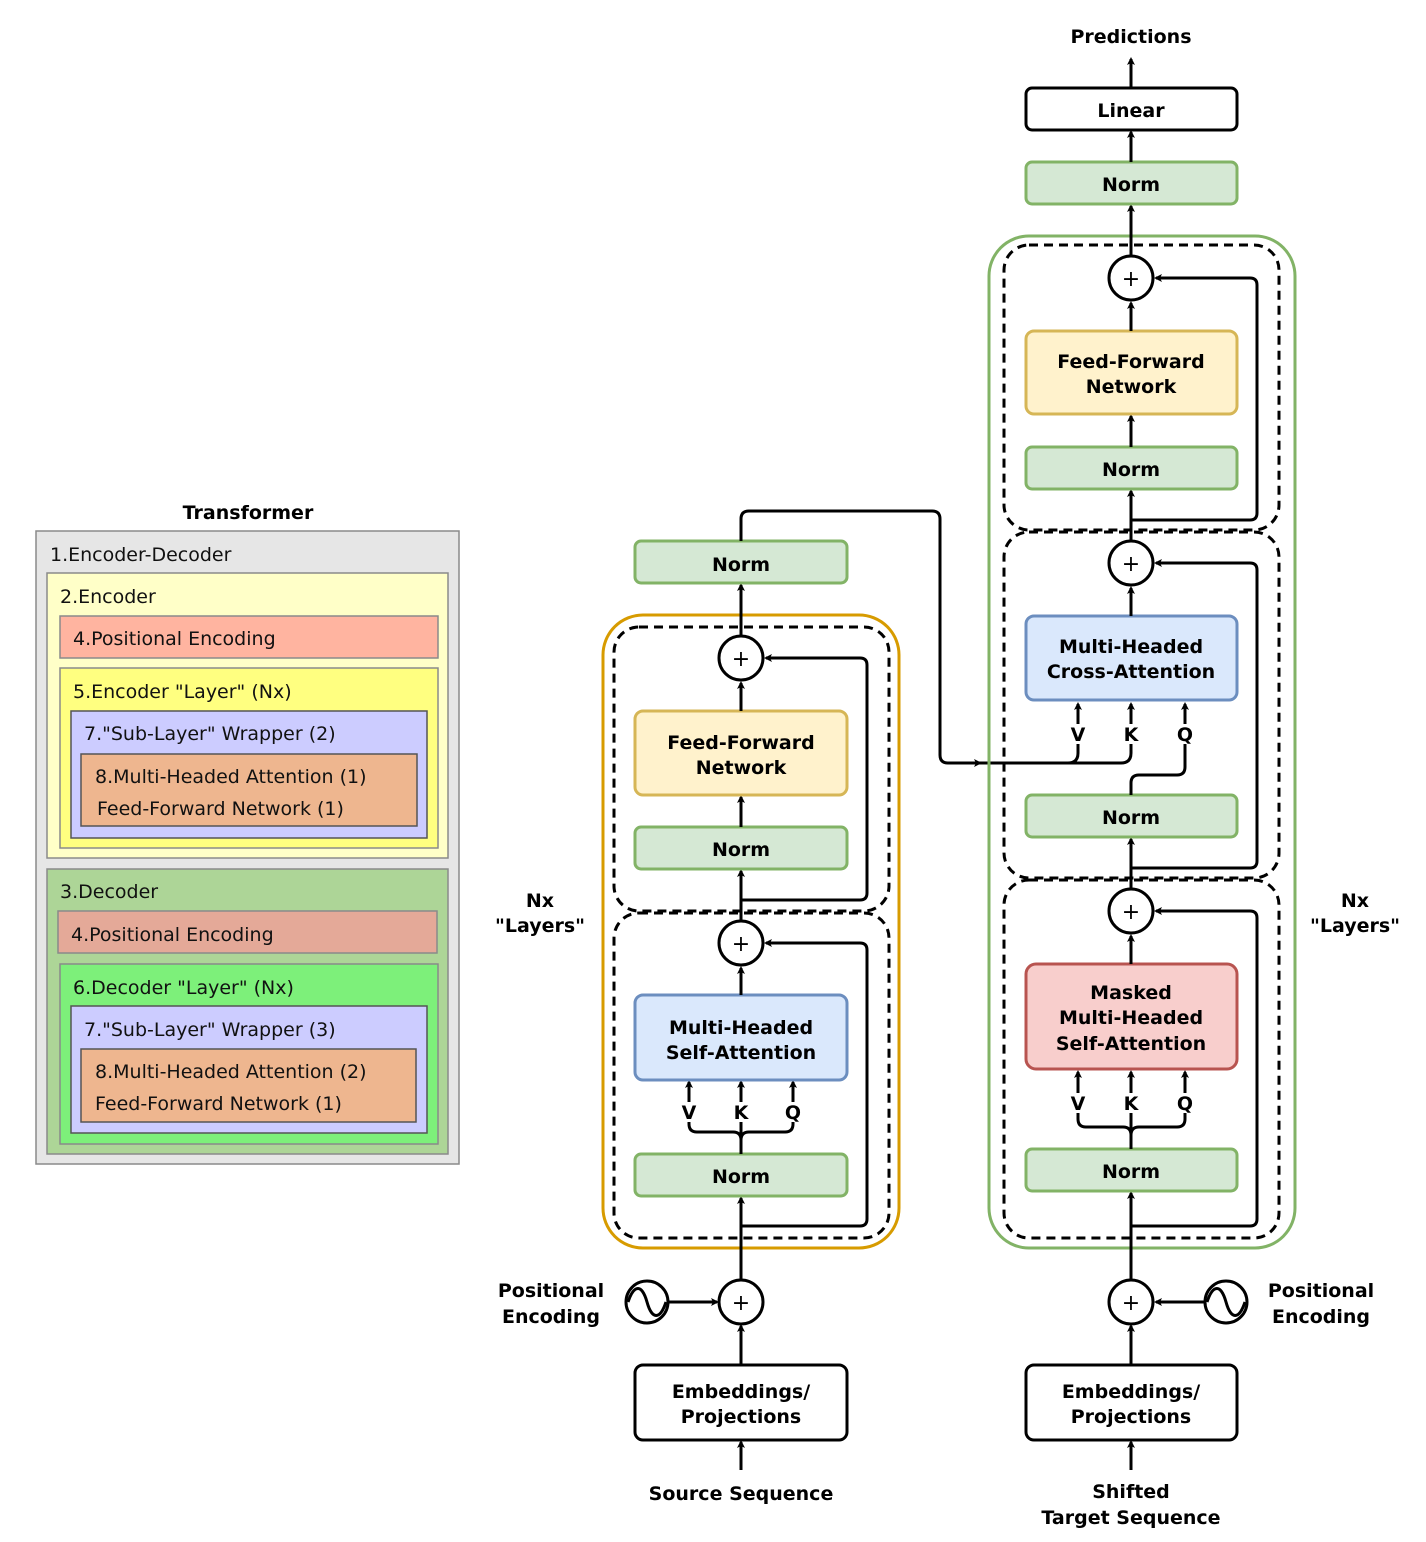  Describe the element at coordinates (174, 639) in the screenshot. I see `legend-enc-pos-label: 4.Positional Encoding` at that location.